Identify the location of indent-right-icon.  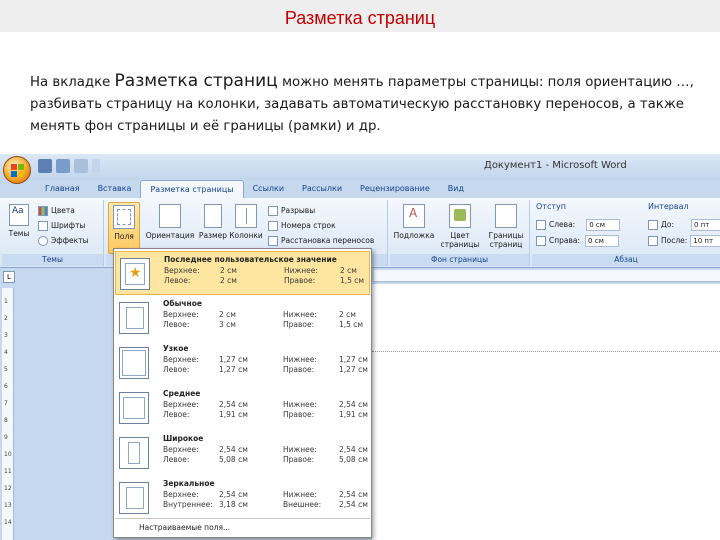
(541, 240).